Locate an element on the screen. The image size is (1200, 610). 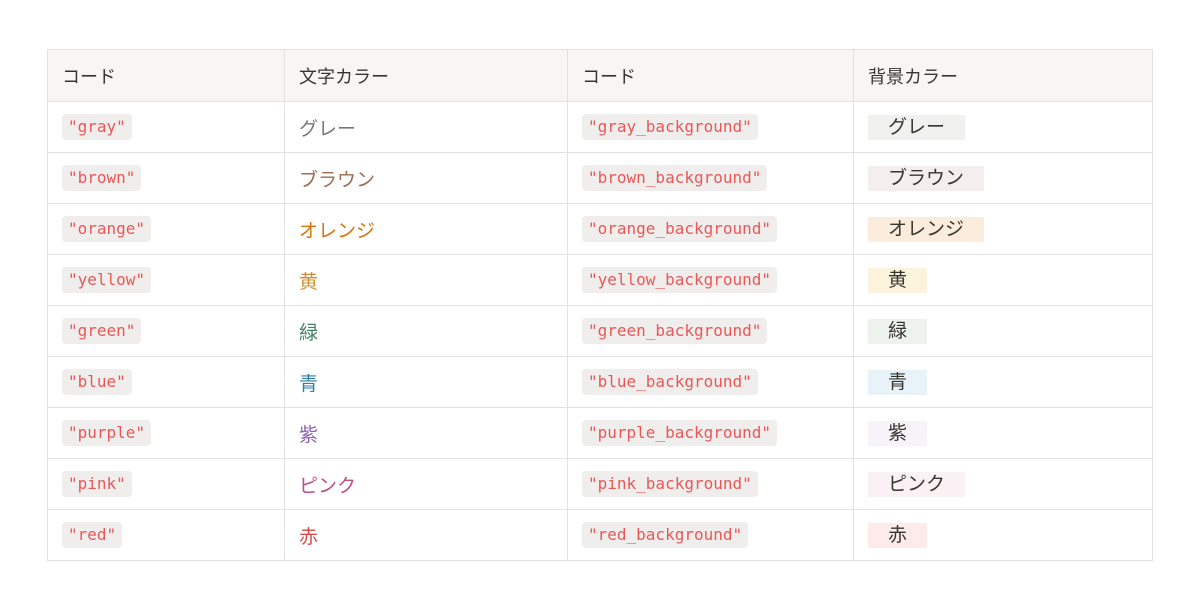
bg-code-text: "gray_background" is located at coordinates (670, 127).